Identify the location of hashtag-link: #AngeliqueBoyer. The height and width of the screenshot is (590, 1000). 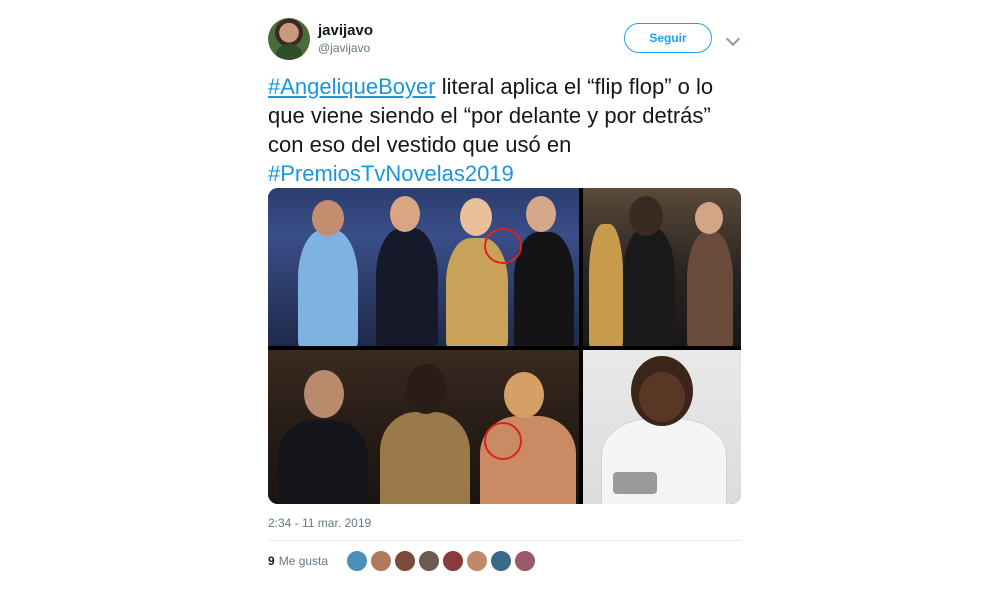
(352, 86).